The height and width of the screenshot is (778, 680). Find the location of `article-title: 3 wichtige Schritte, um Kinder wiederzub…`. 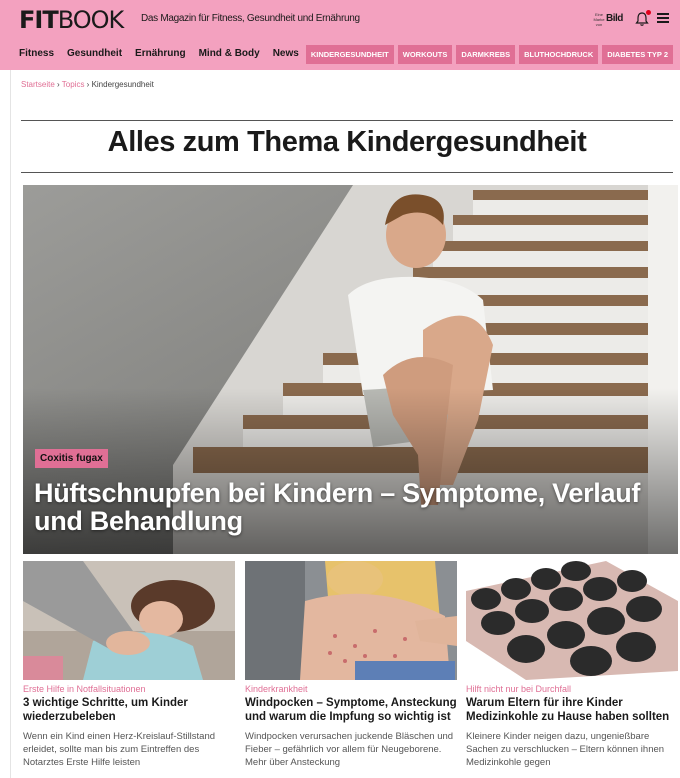

article-title: 3 wichtige Schritte, um Kinder wiederzub… is located at coordinates (129, 710).